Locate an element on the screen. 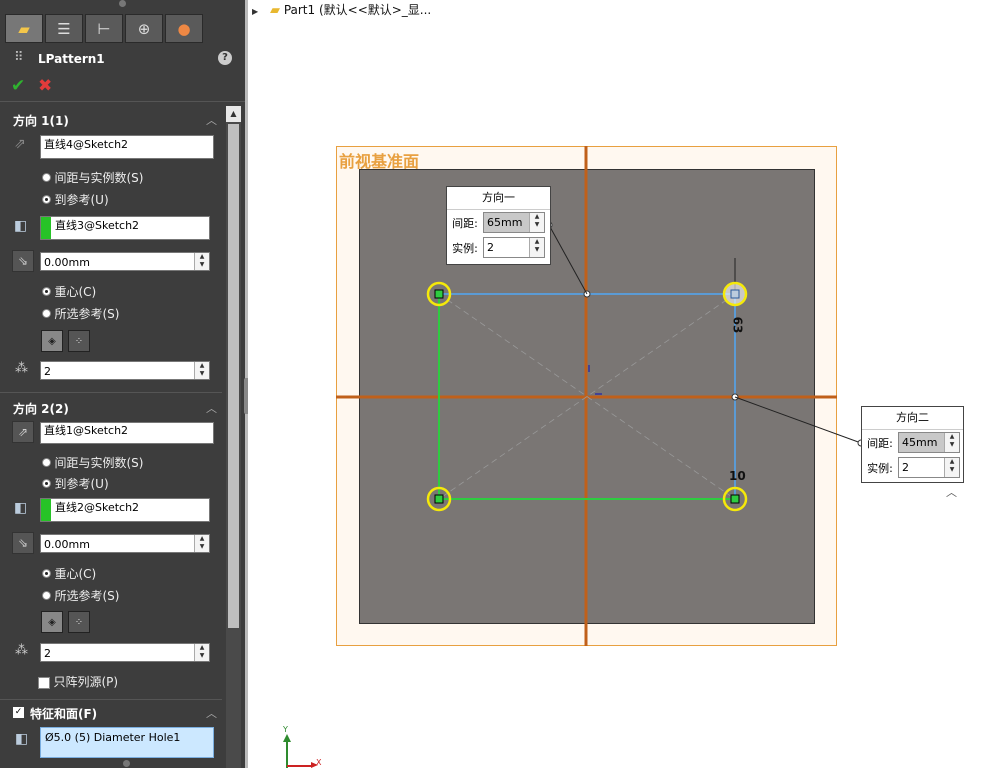 The image size is (997, 768). triad-x-label: X is located at coordinates (319, 762).